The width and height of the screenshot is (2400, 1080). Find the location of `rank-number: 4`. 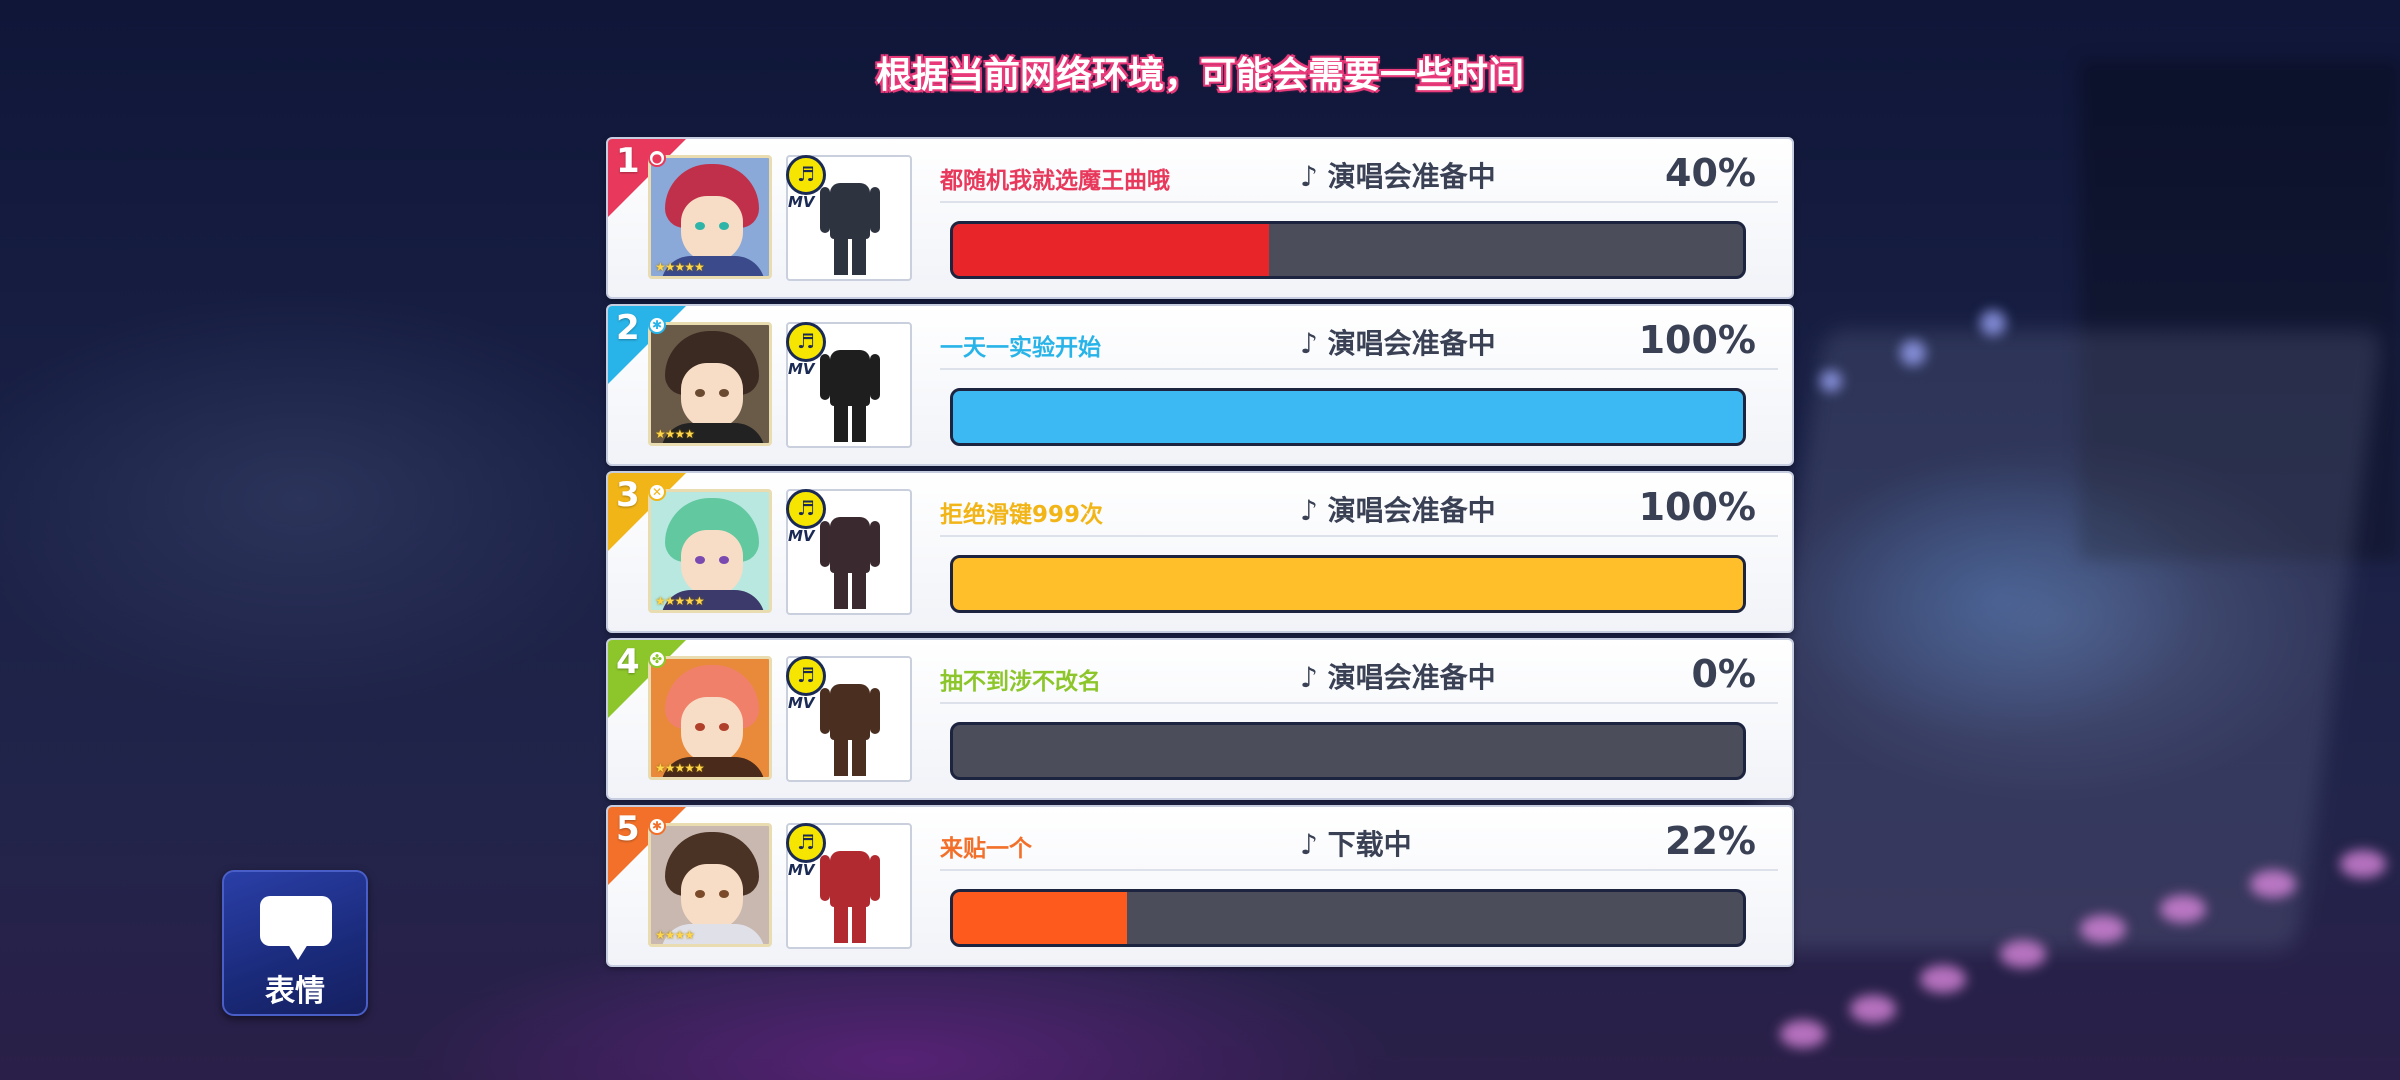

rank-number: 4 is located at coordinates (628, 662).